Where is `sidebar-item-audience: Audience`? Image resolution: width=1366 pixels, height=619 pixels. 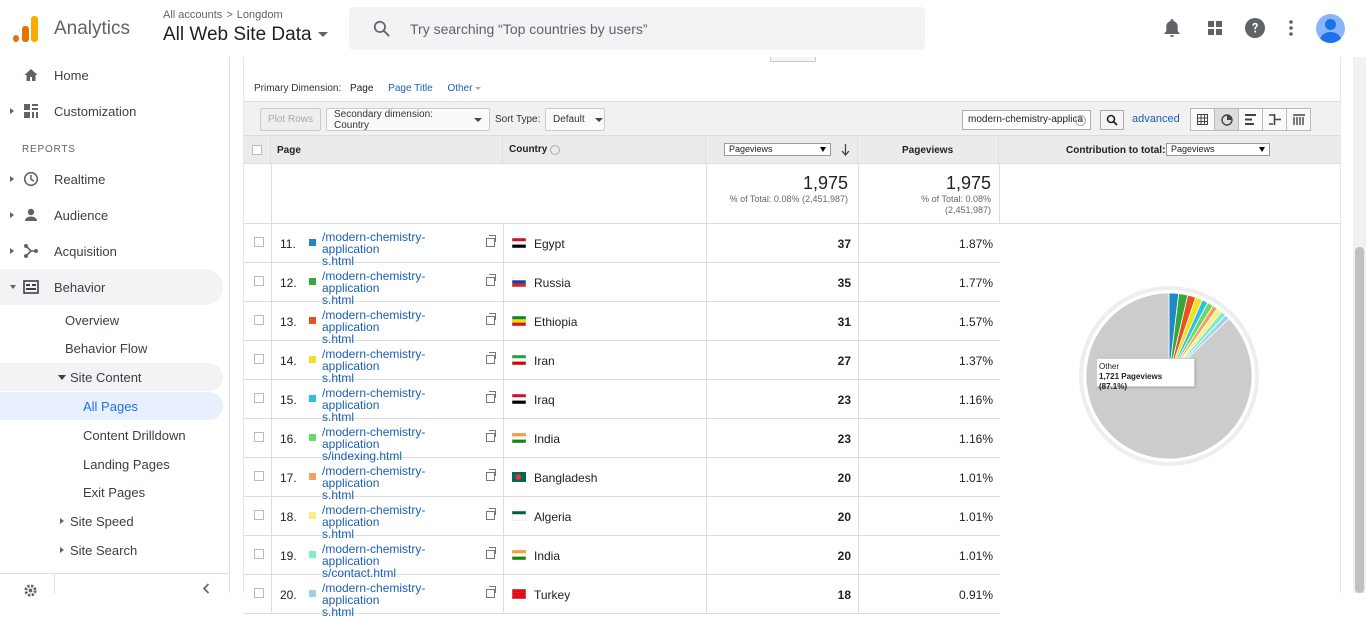 sidebar-item-audience: Audience is located at coordinates (111, 215).